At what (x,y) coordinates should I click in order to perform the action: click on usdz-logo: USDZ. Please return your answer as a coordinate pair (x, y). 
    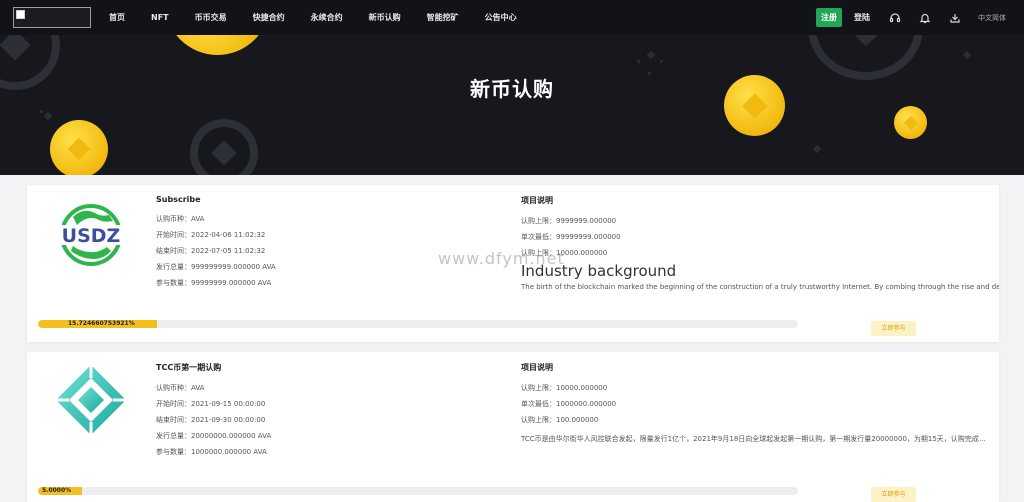
    Looking at the image, I should click on (91, 235).